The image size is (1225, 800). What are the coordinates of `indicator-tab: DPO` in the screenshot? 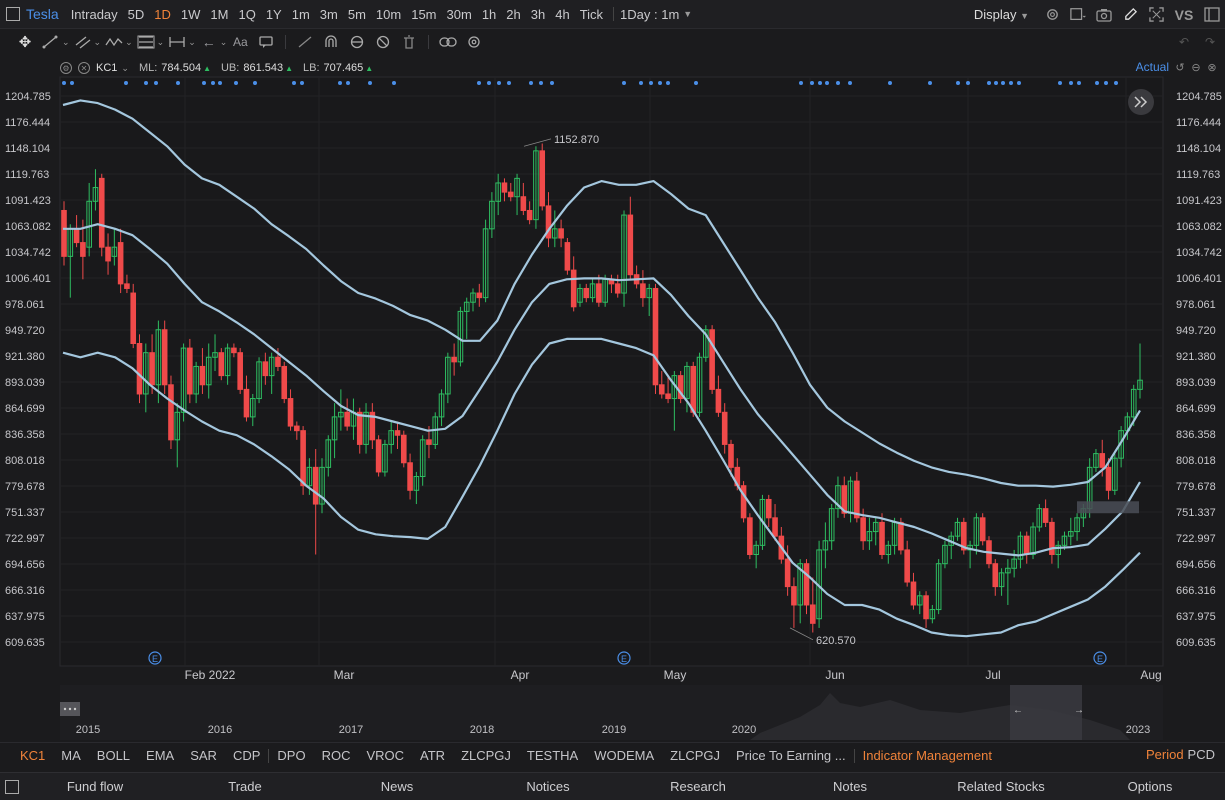 It's located at (291, 755).